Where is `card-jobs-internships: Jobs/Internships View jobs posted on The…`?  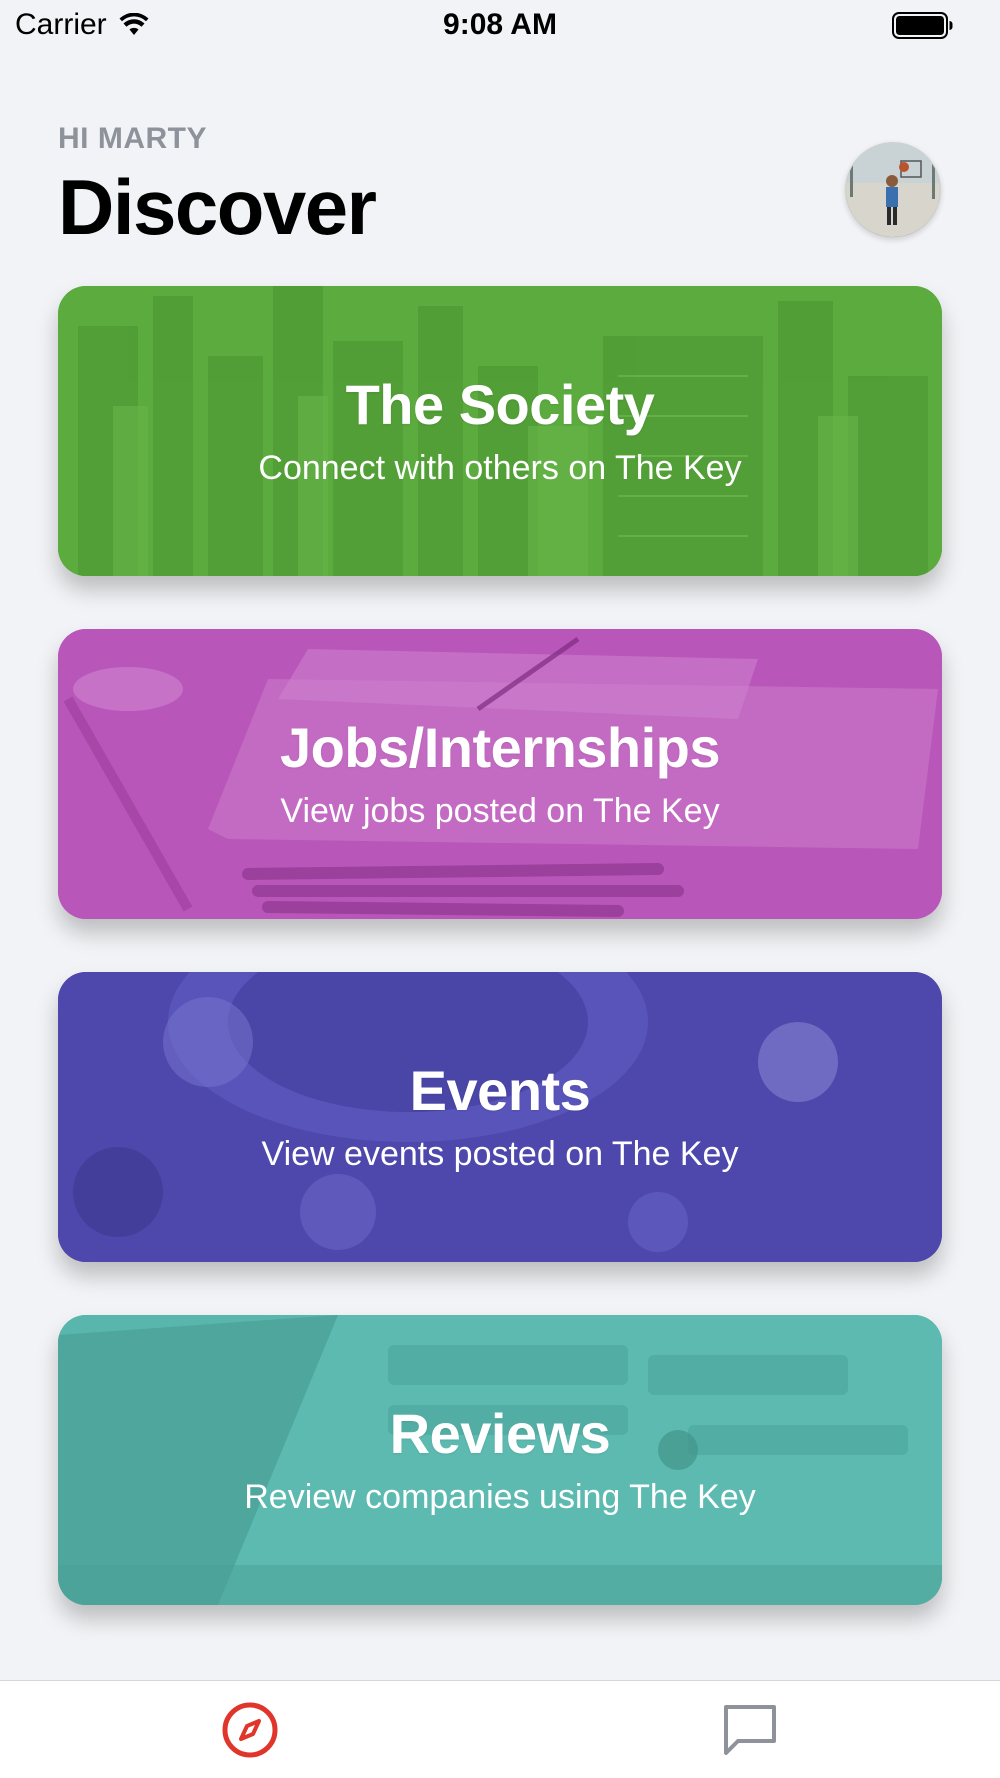 card-jobs-internships: Jobs/Internships View jobs posted on The… is located at coordinates (500, 774).